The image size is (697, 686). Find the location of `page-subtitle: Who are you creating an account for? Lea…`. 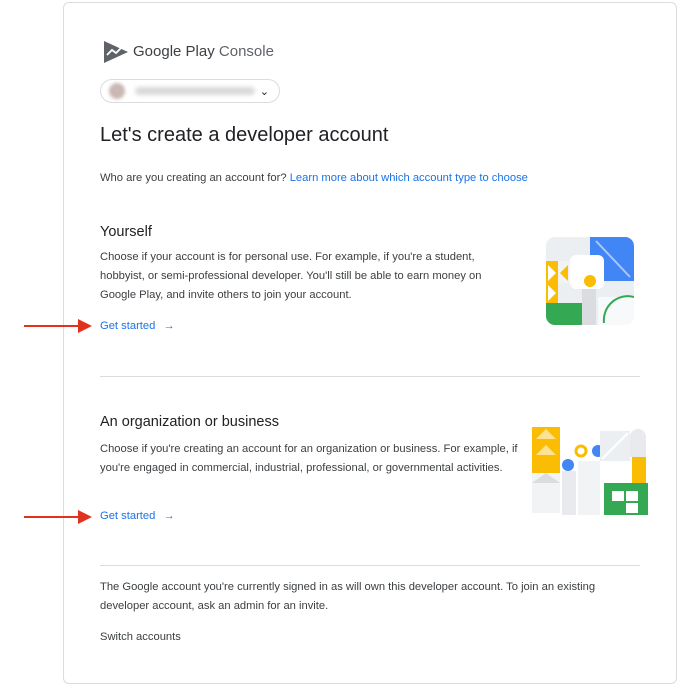

page-subtitle: Who are you creating an account for? Lea… is located at coordinates (314, 178).